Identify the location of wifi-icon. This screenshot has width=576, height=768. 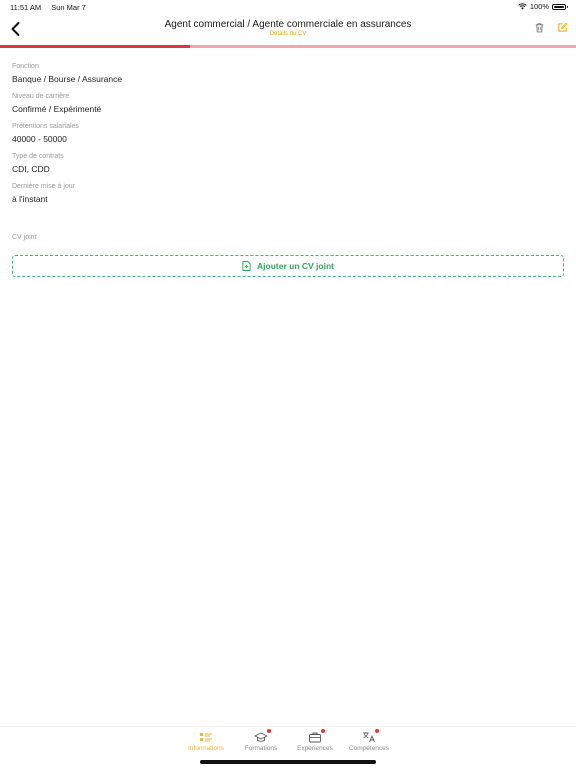
(522, 6).